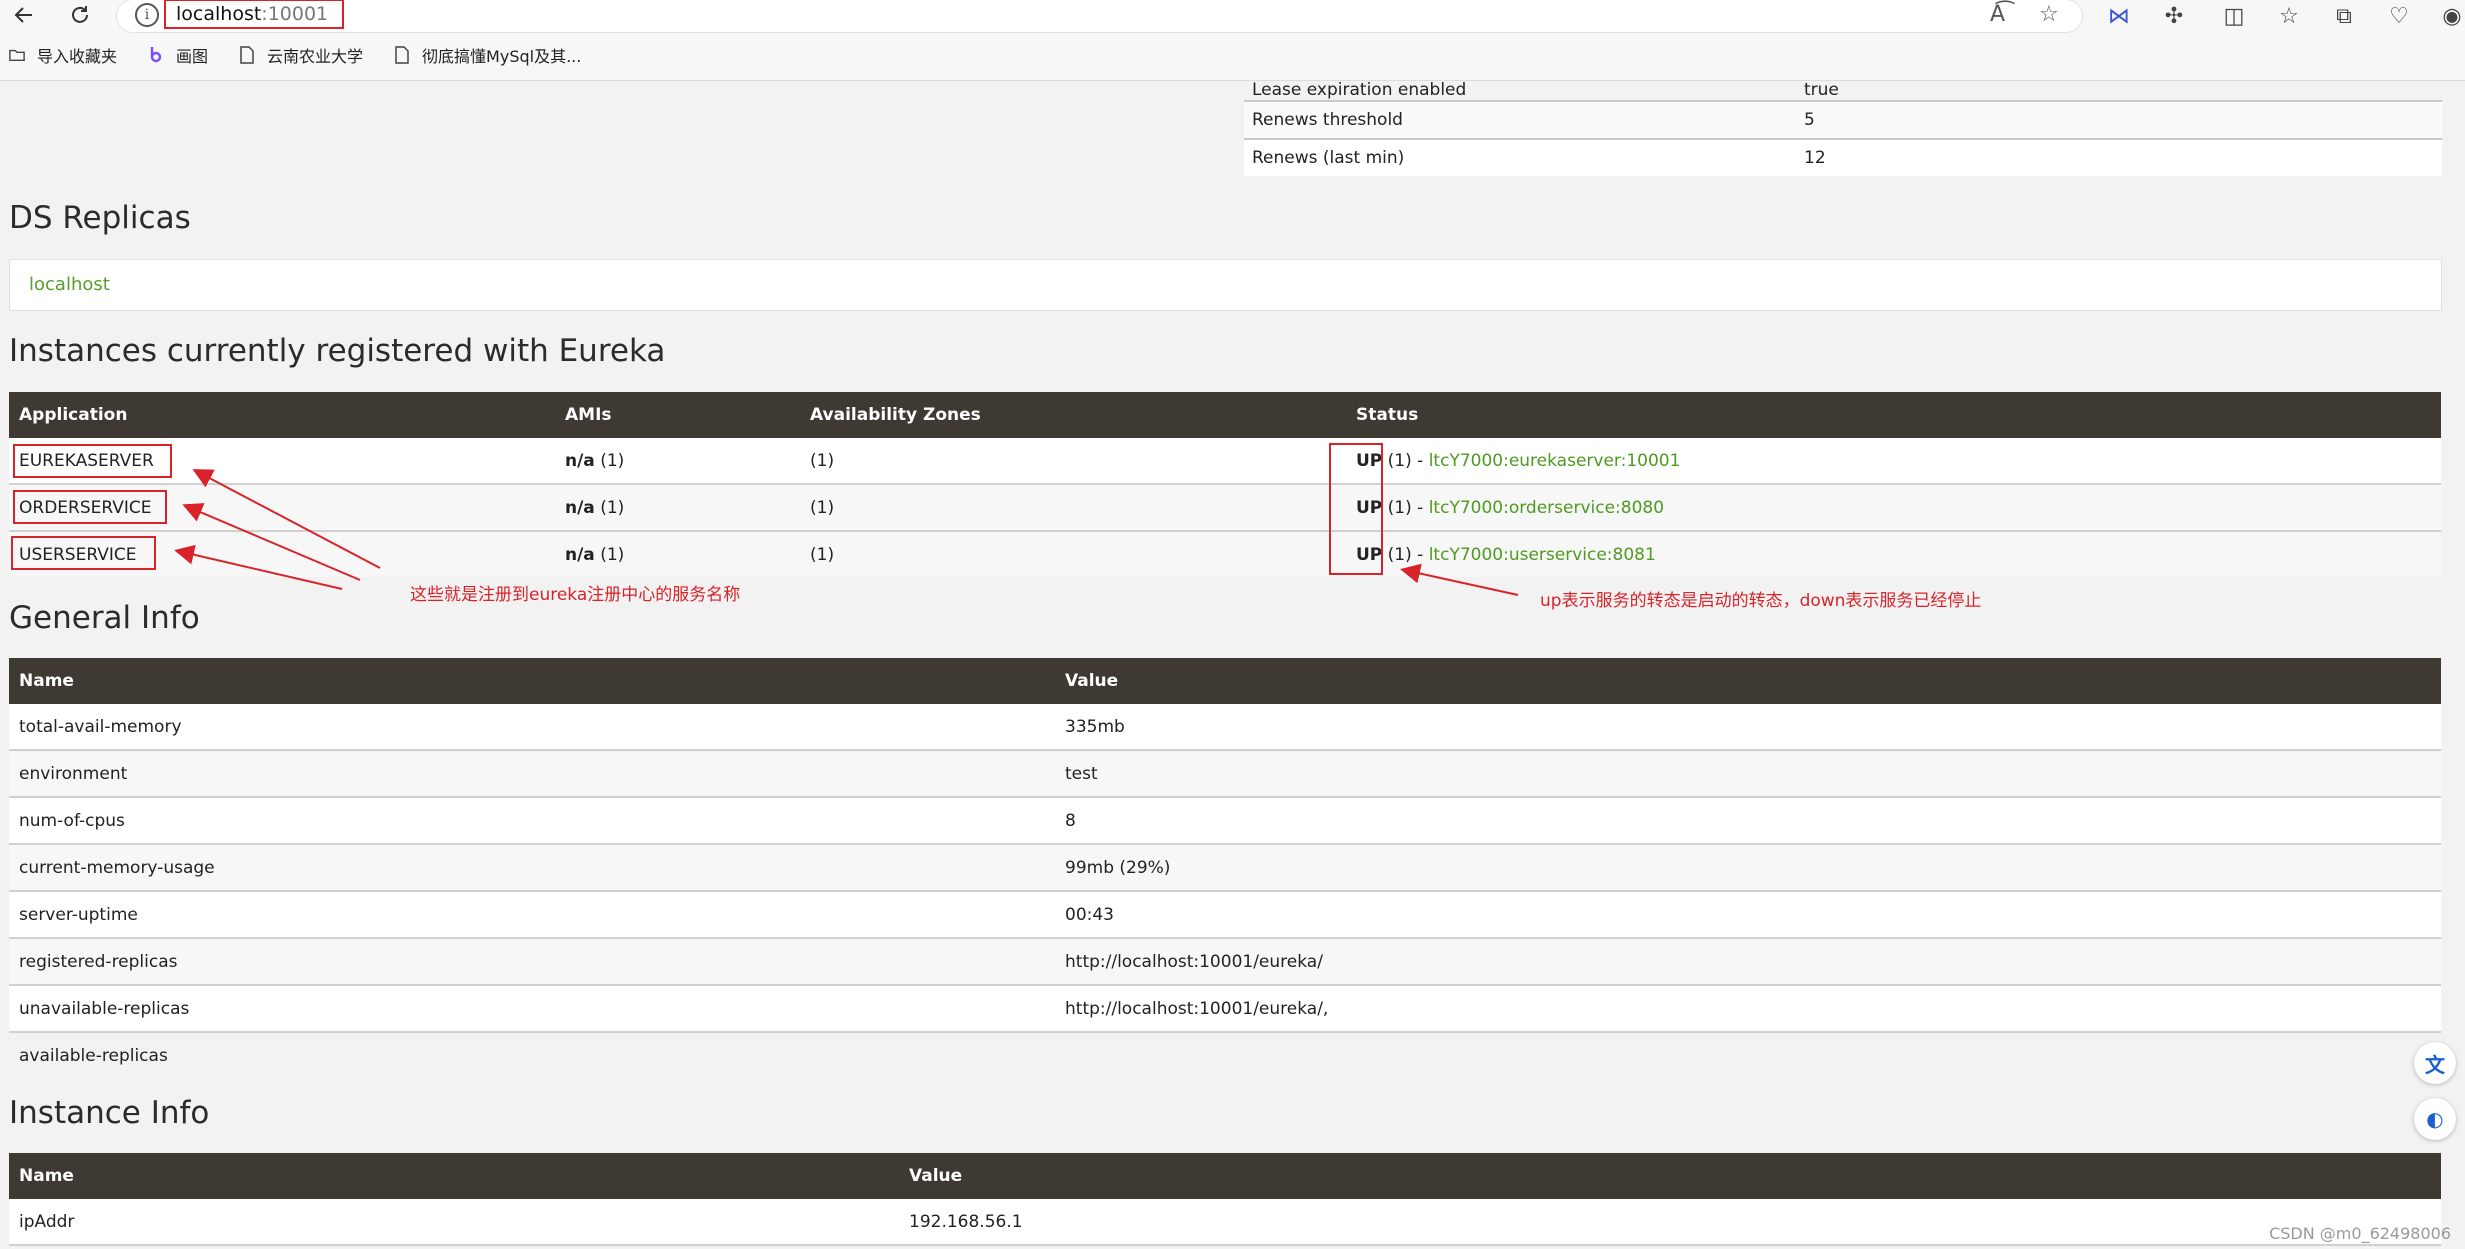 The width and height of the screenshot is (2465, 1249). What do you see at coordinates (1748, 1055) in the screenshot?
I see `info-value` at bounding box center [1748, 1055].